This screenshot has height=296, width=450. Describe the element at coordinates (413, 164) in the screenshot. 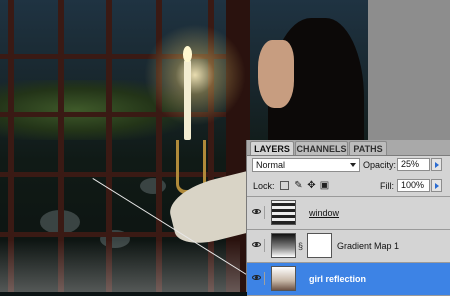

I see `opacity-input: 25%` at that location.